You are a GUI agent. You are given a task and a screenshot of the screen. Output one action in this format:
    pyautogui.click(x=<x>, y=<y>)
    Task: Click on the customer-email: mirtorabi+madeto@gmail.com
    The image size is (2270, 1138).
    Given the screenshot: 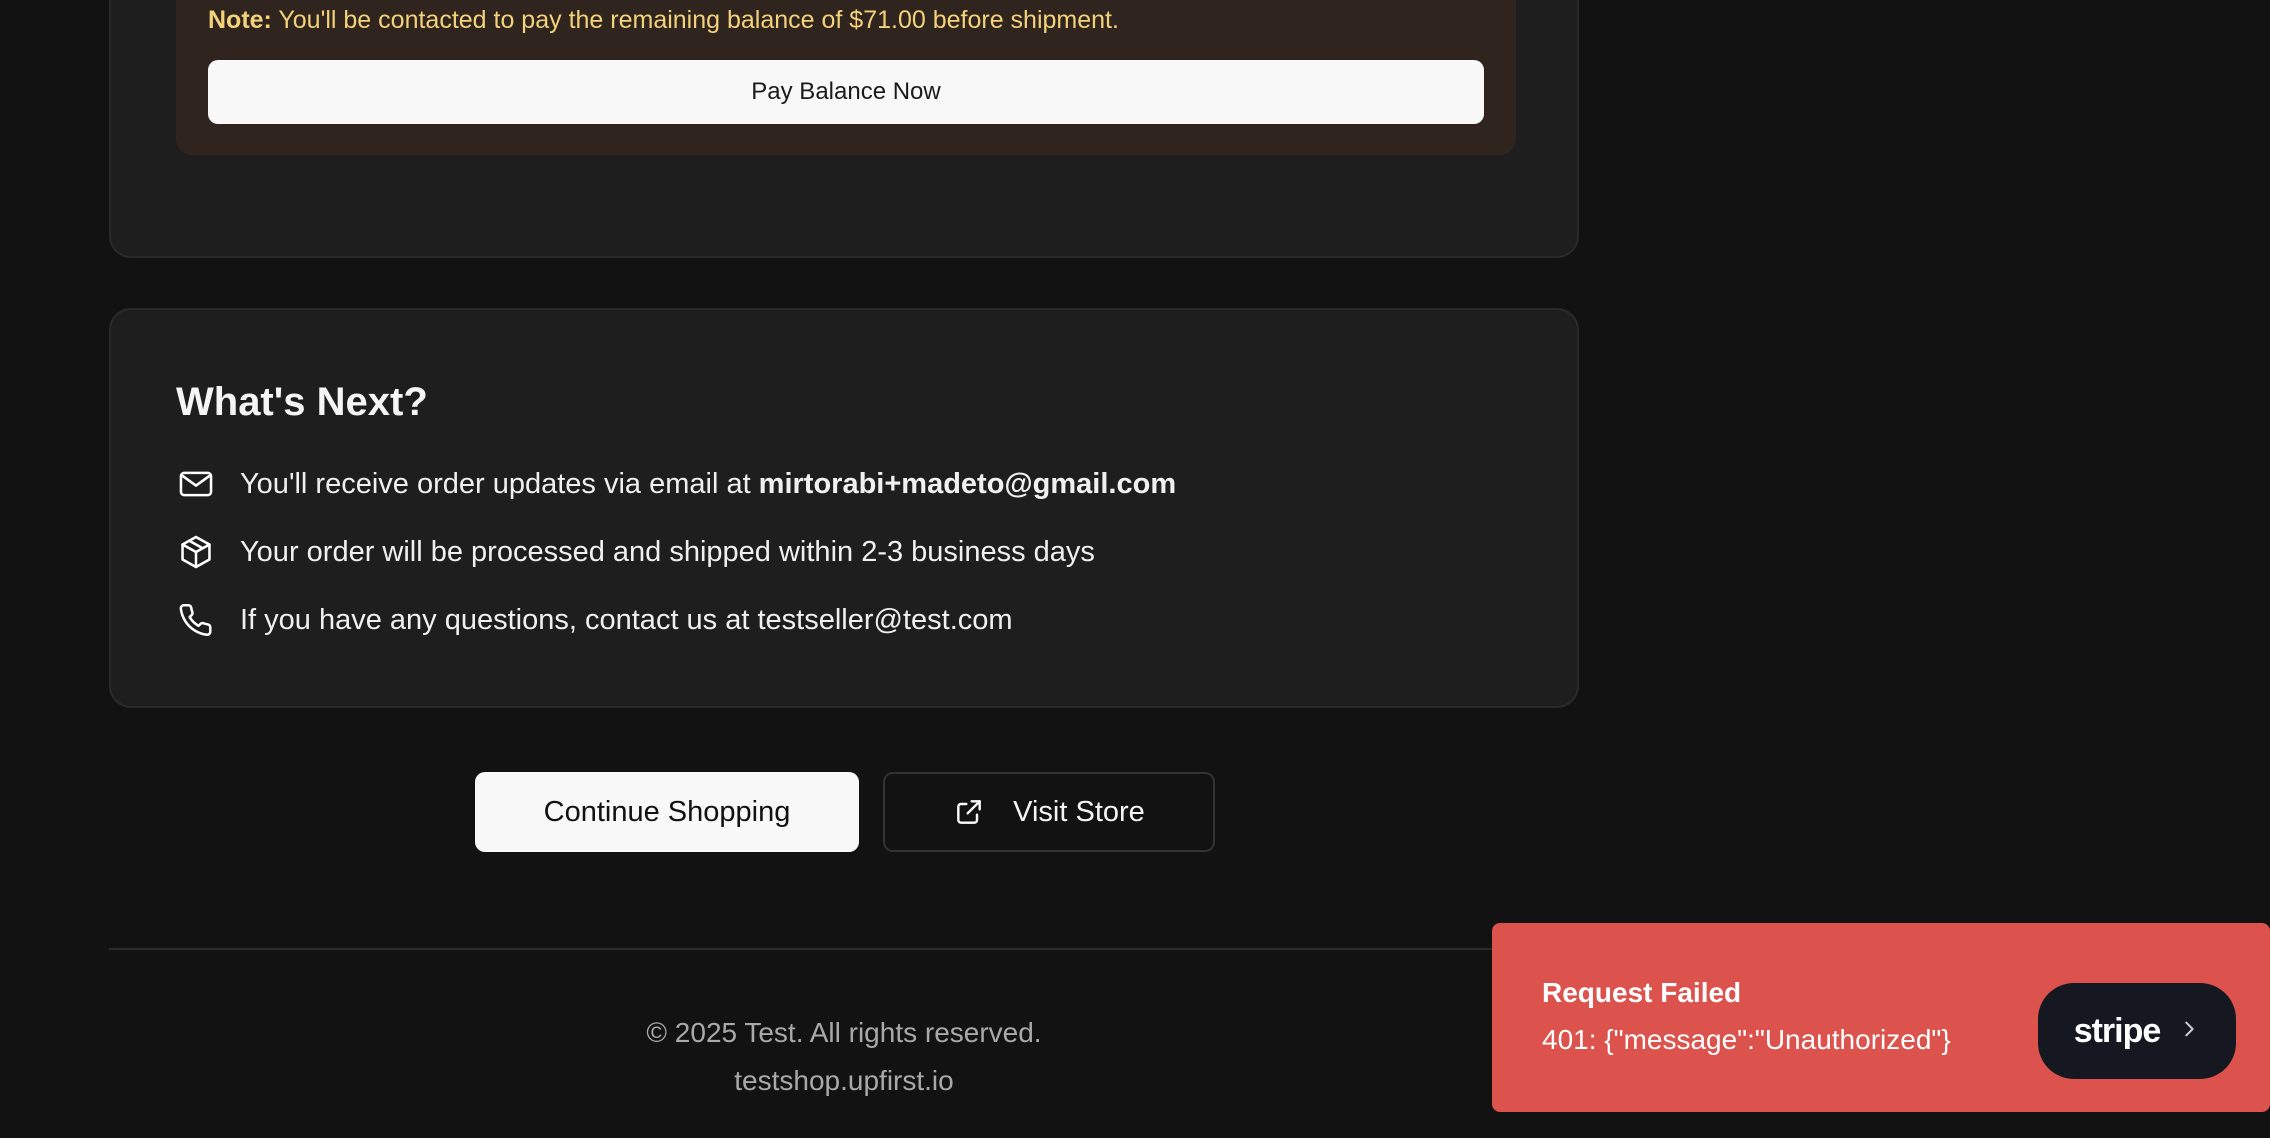 What is the action you would take?
    pyautogui.click(x=967, y=483)
    